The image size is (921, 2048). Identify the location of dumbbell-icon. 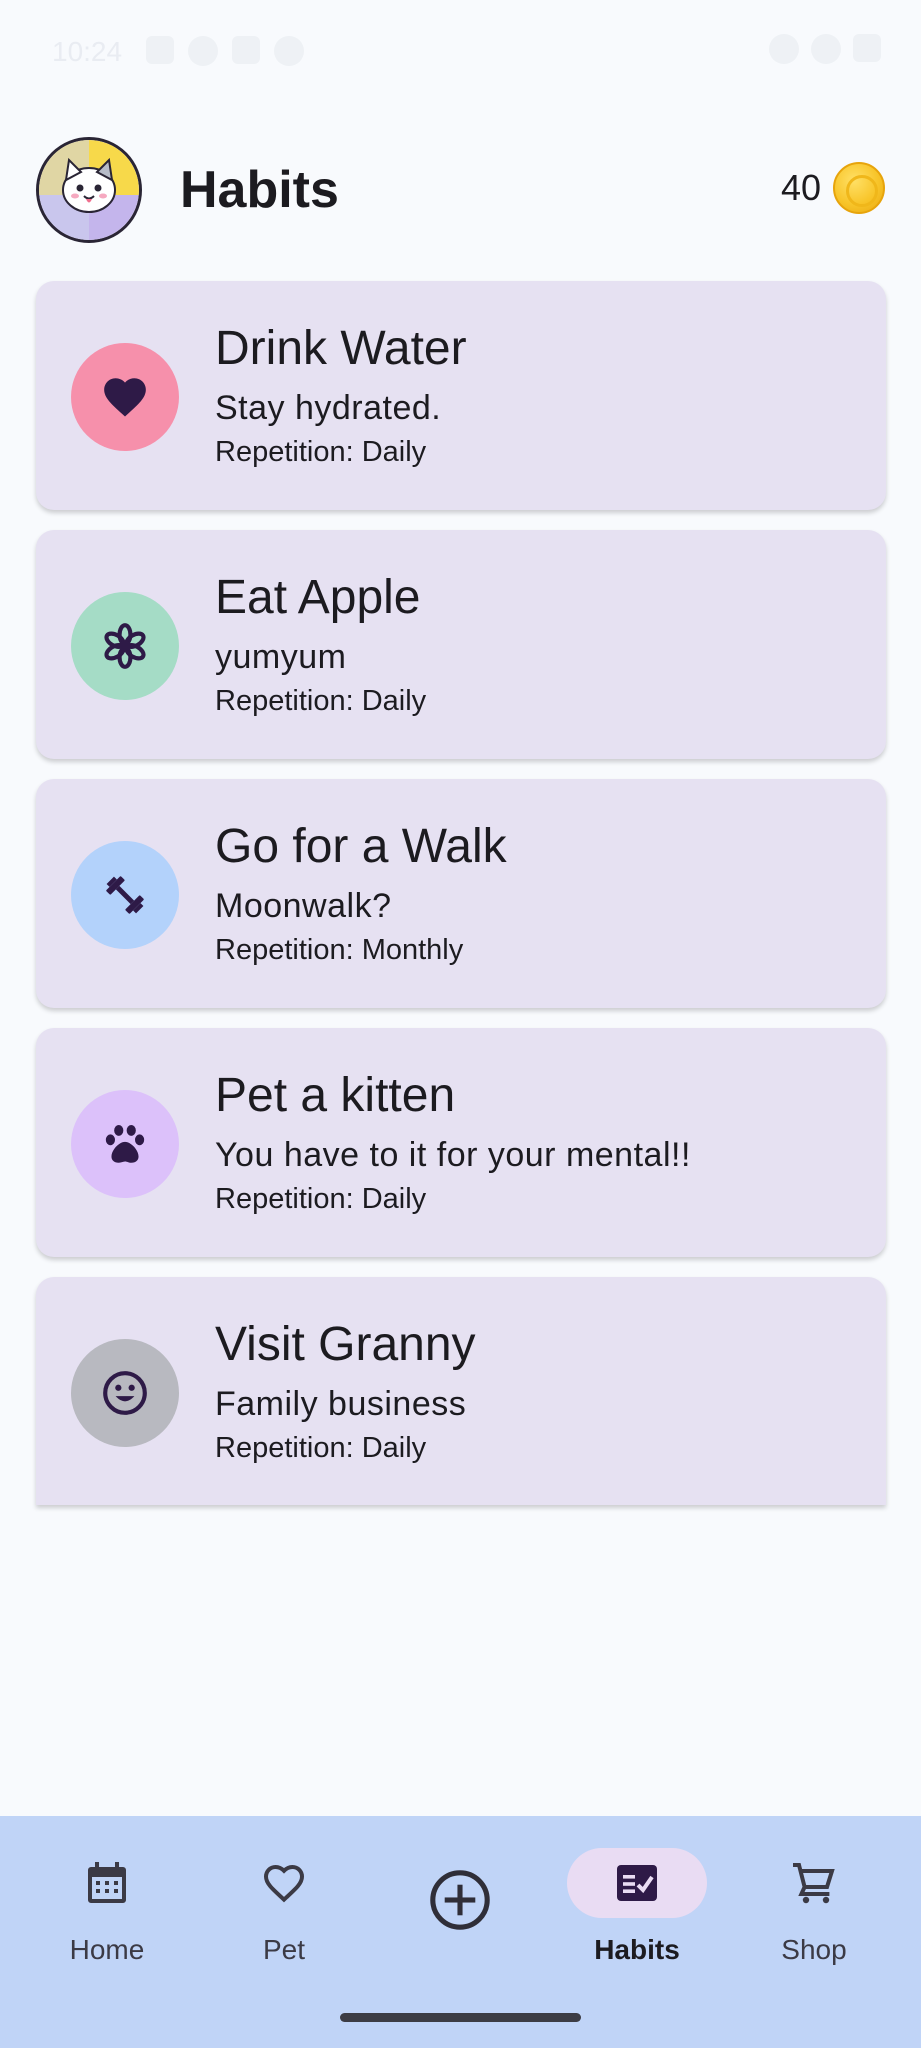
(125, 895).